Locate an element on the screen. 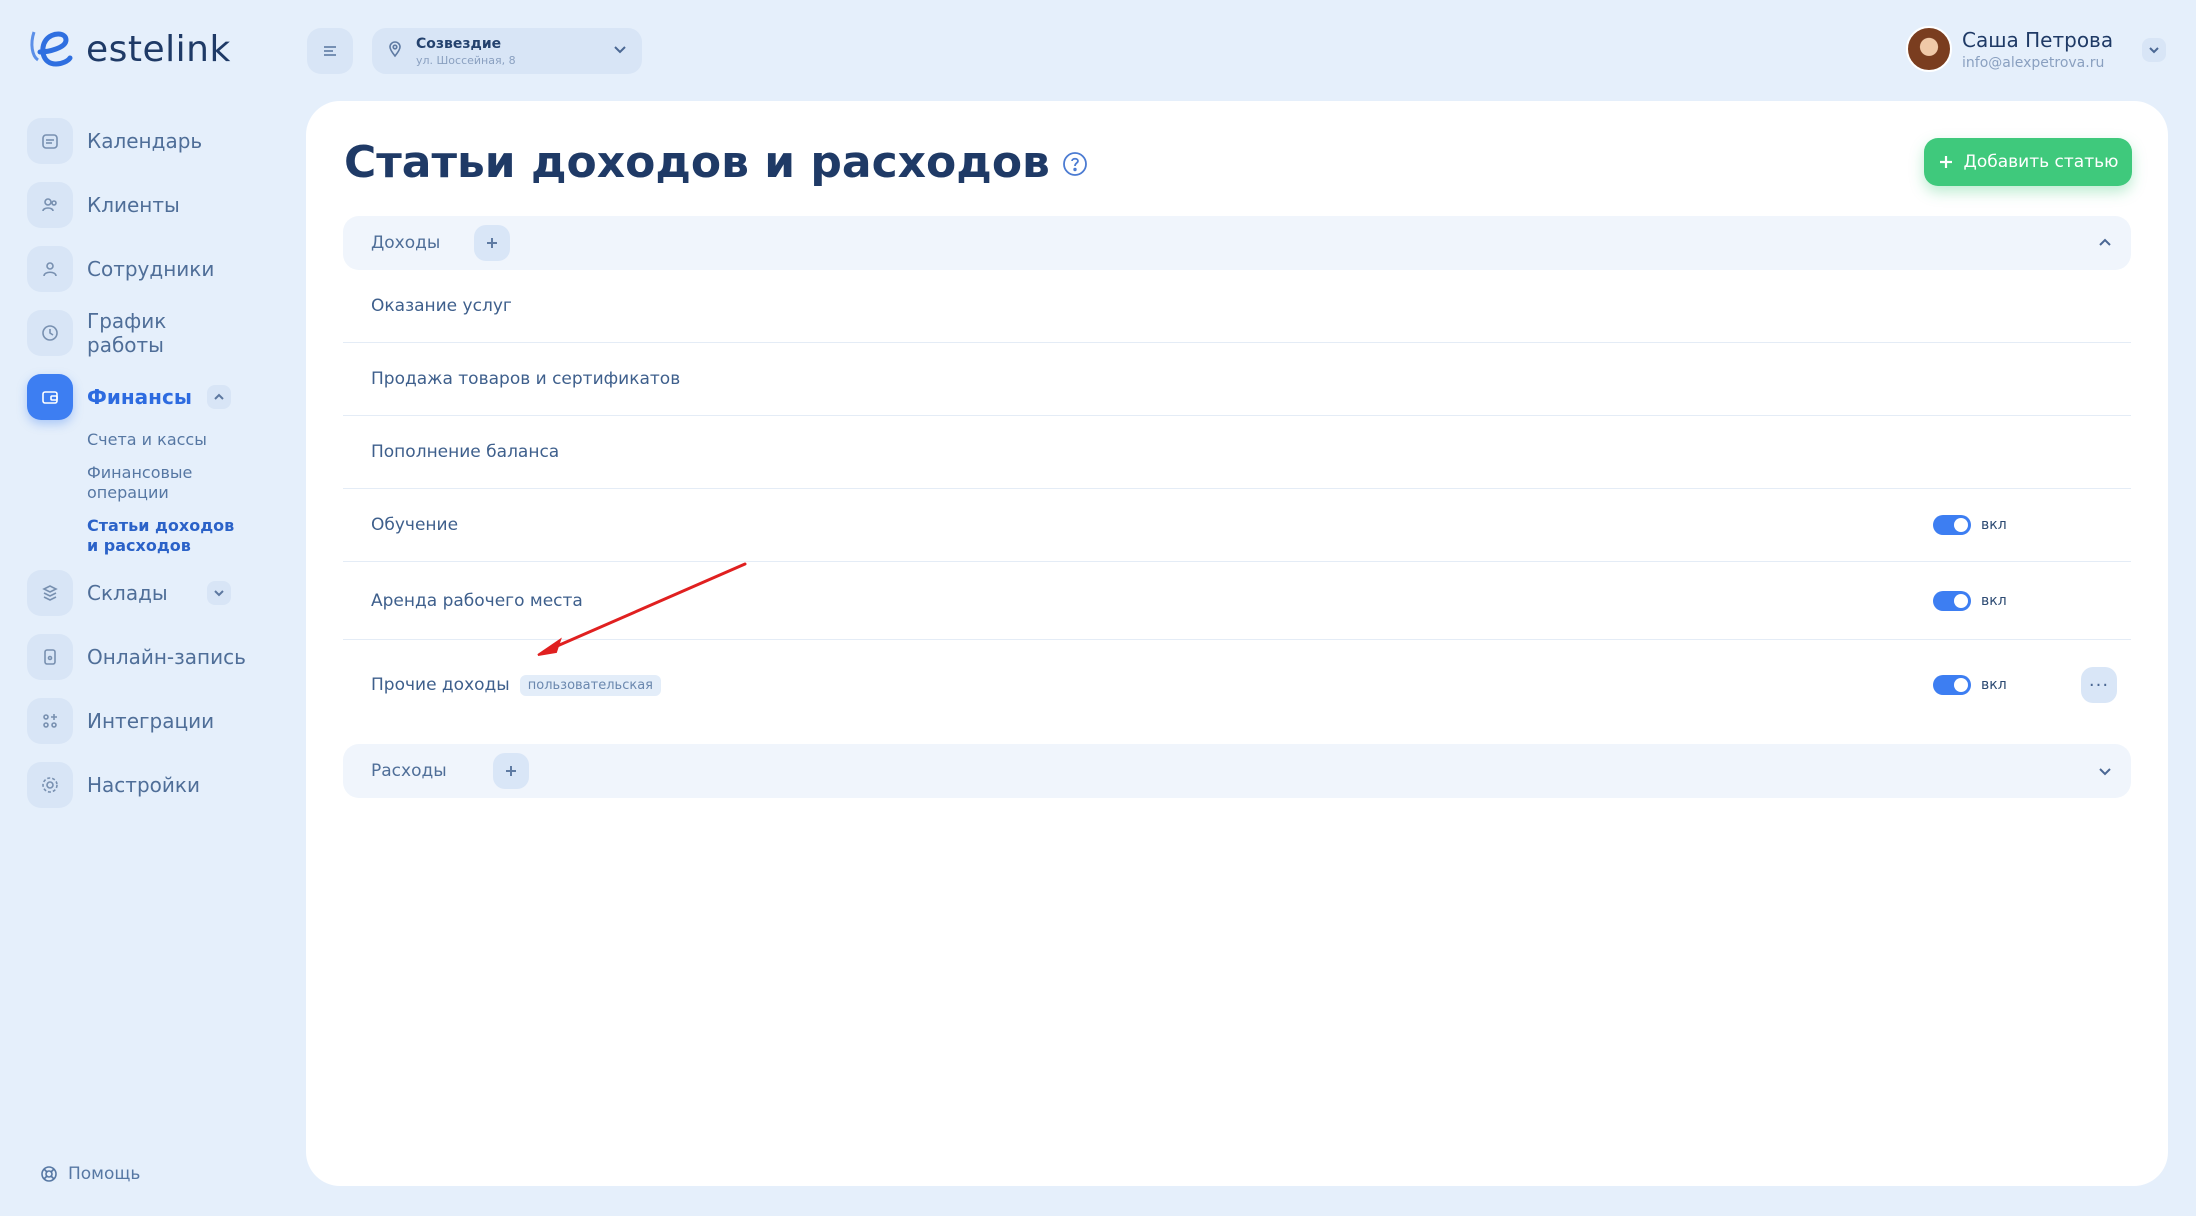 This screenshot has width=2196, height=1216. sidebar-item-employees: Сотрудники is located at coordinates (137, 269).